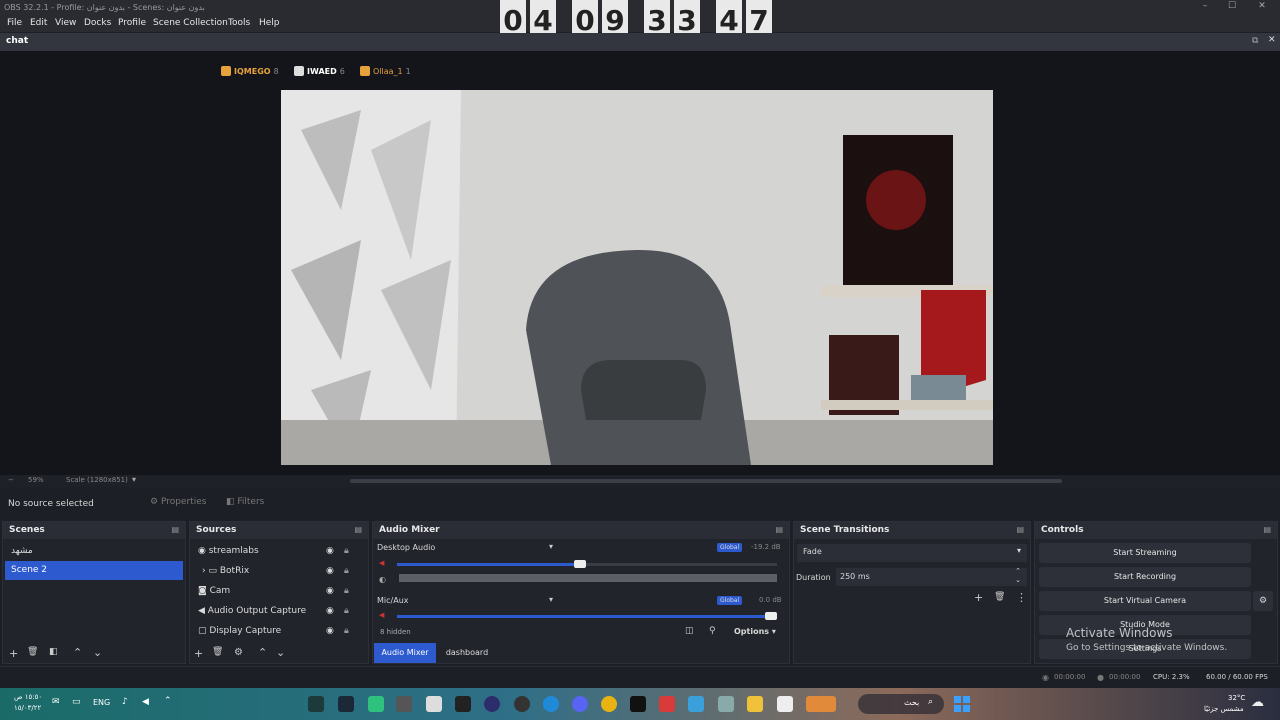 The height and width of the screenshot is (720, 1280). What do you see at coordinates (132, 23) in the screenshot?
I see `menu-profile: Profile` at bounding box center [132, 23].